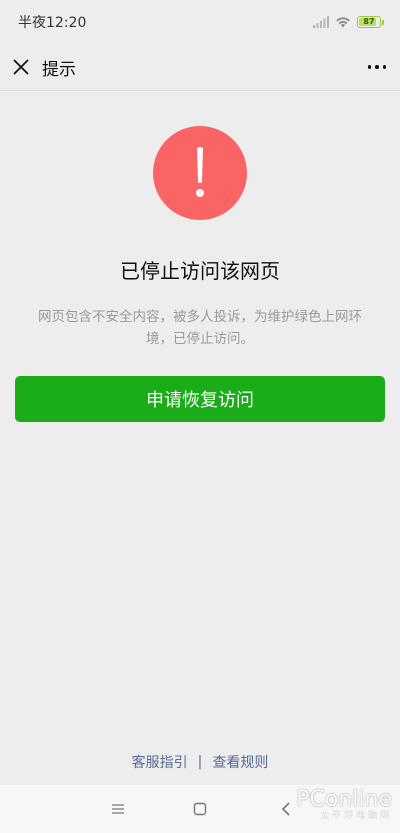  Describe the element at coordinates (59, 69) in the screenshot. I see `page-title: 提示` at that location.